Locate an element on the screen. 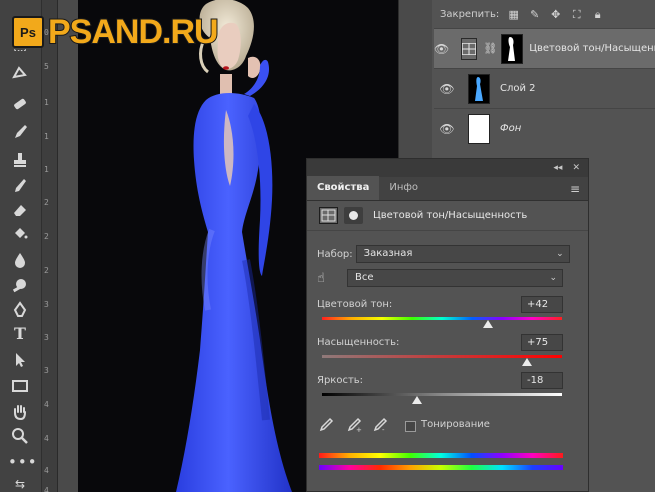 The image size is (655, 492). preset-select: Заказная ⌄ is located at coordinates (462, 254).